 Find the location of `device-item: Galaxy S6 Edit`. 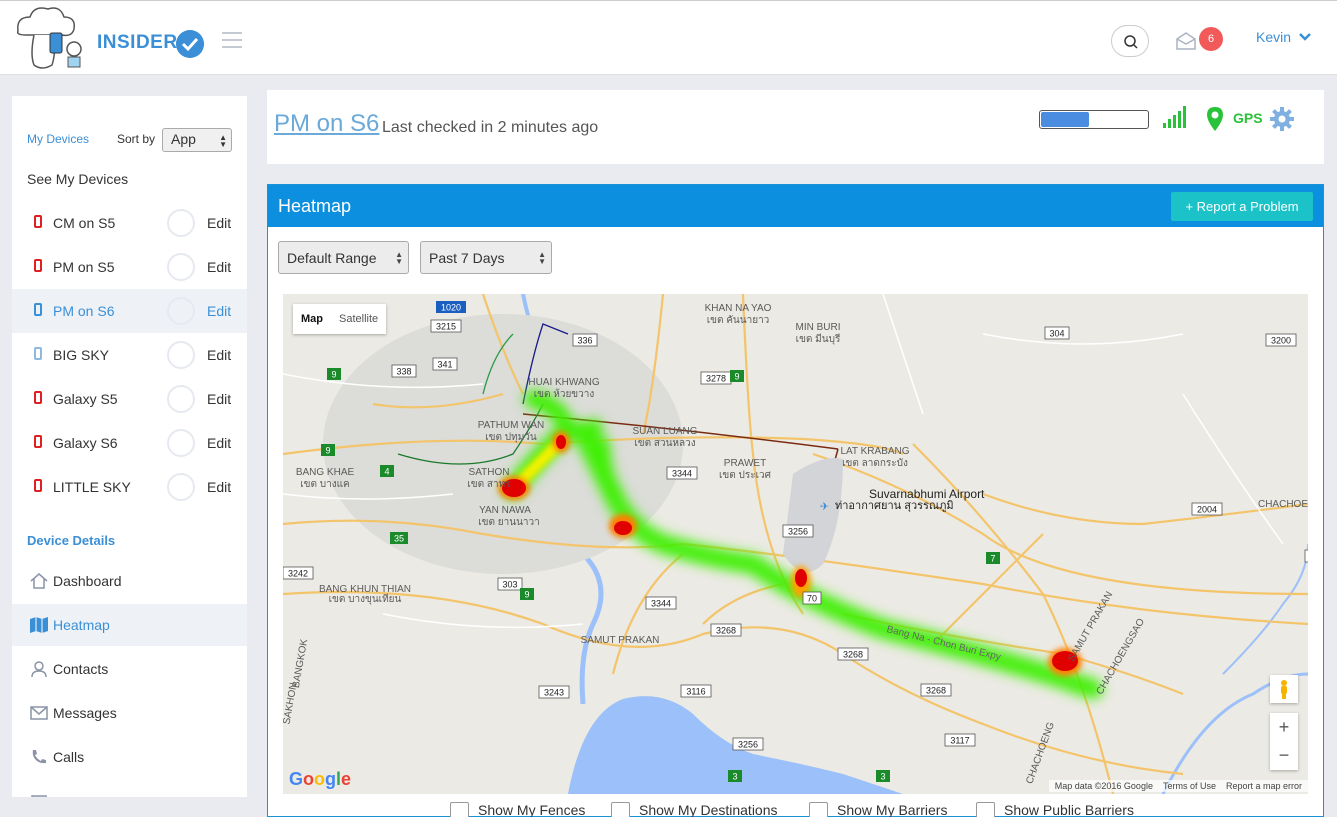

device-item: Galaxy S6 Edit is located at coordinates (129, 443).